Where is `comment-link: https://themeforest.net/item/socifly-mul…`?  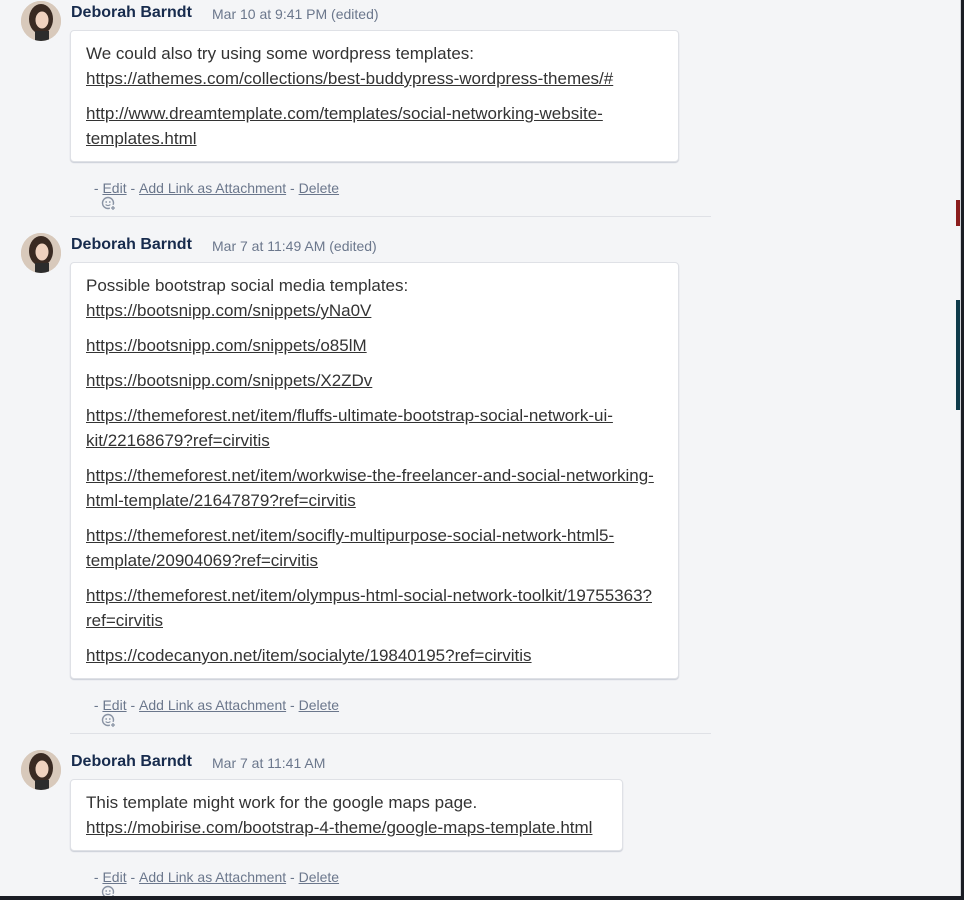 comment-link: https://themeforest.net/item/socifly-mul… is located at coordinates (350, 548).